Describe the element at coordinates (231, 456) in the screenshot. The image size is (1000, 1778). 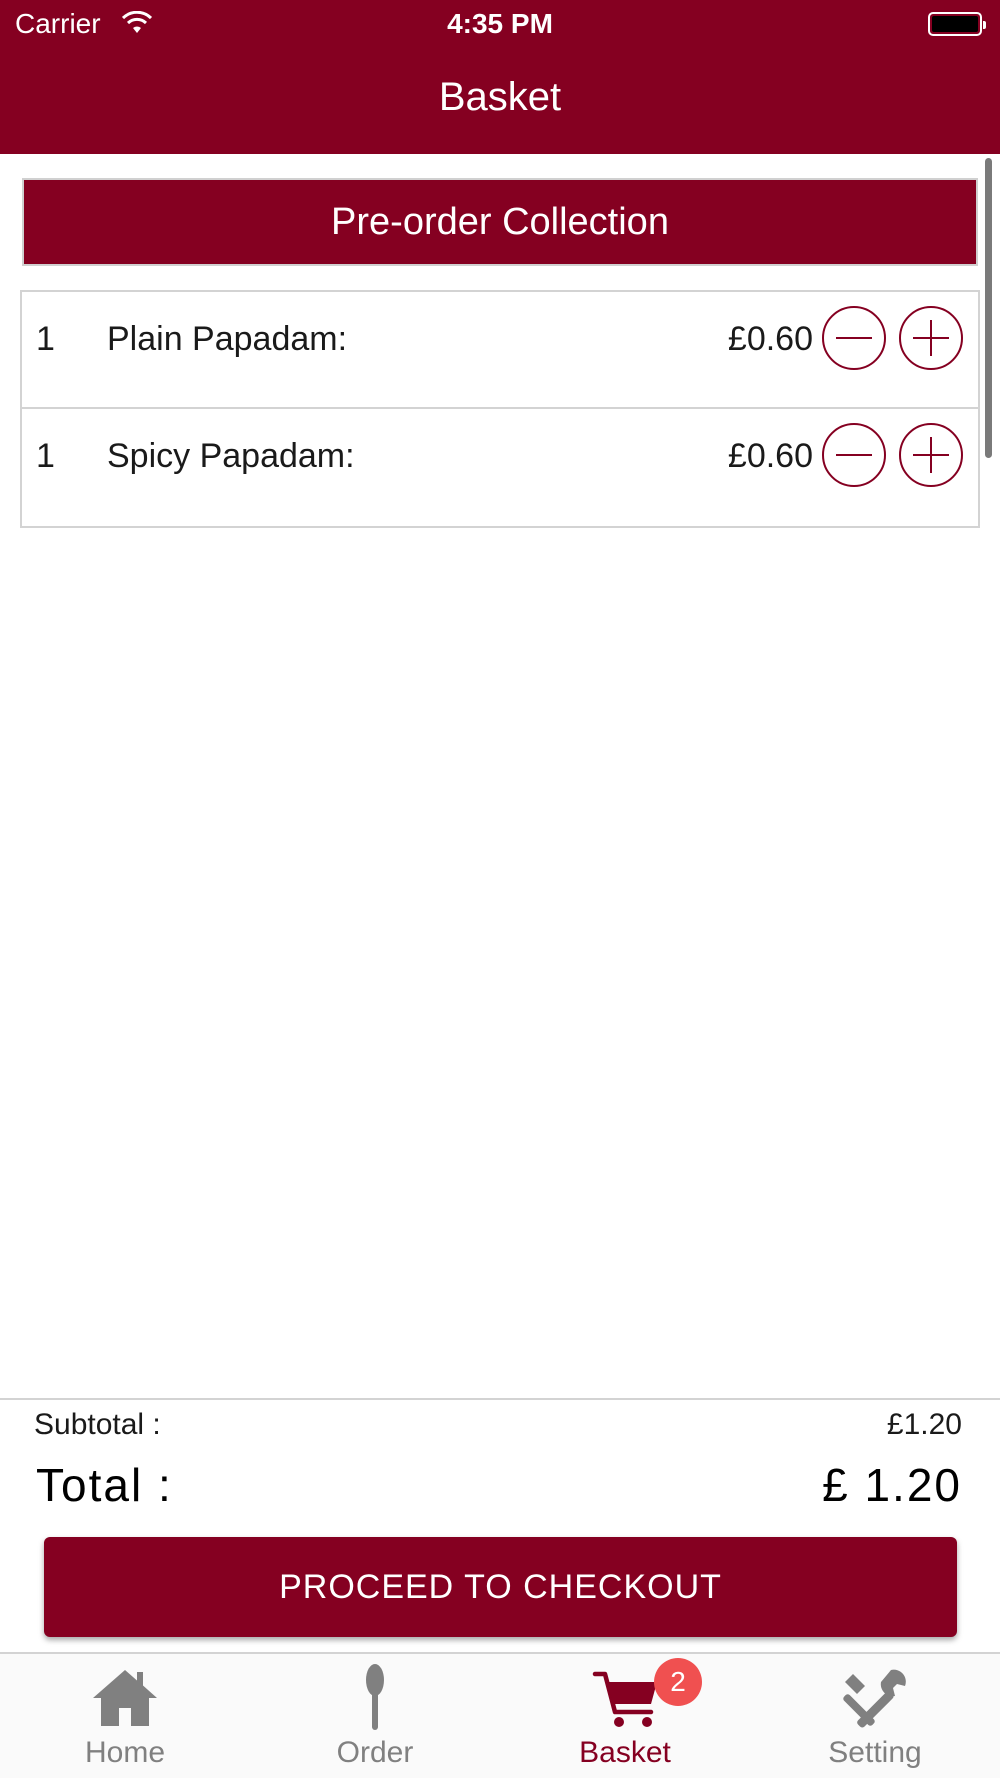
I see `item-name: Spicy Papadam:` at that location.